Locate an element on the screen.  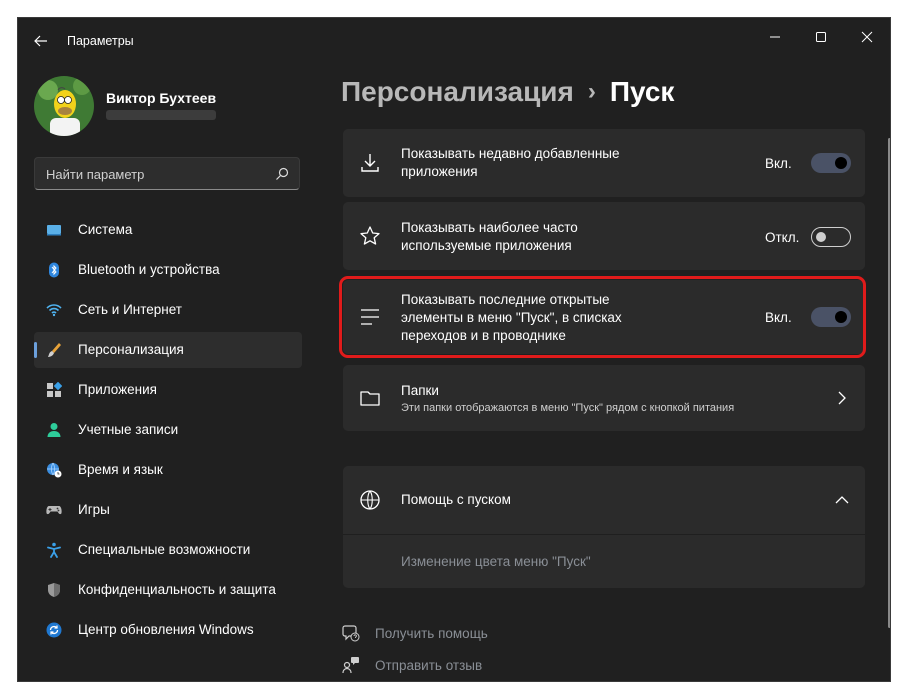
brush-icon is located at coordinates (54, 350).